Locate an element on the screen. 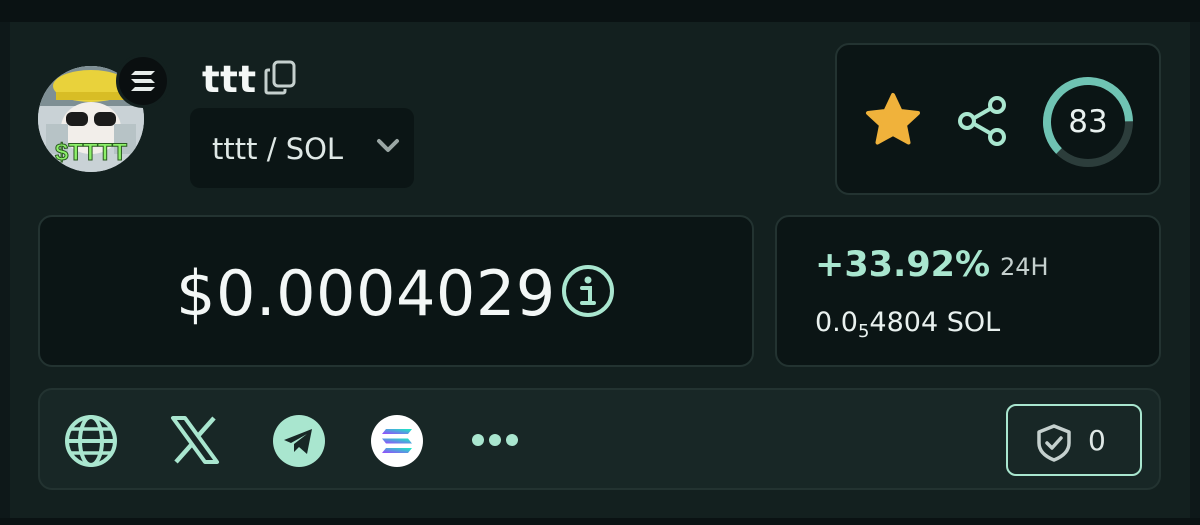  pair-selector: tttt / SOL is located at coordinates (302, 148).